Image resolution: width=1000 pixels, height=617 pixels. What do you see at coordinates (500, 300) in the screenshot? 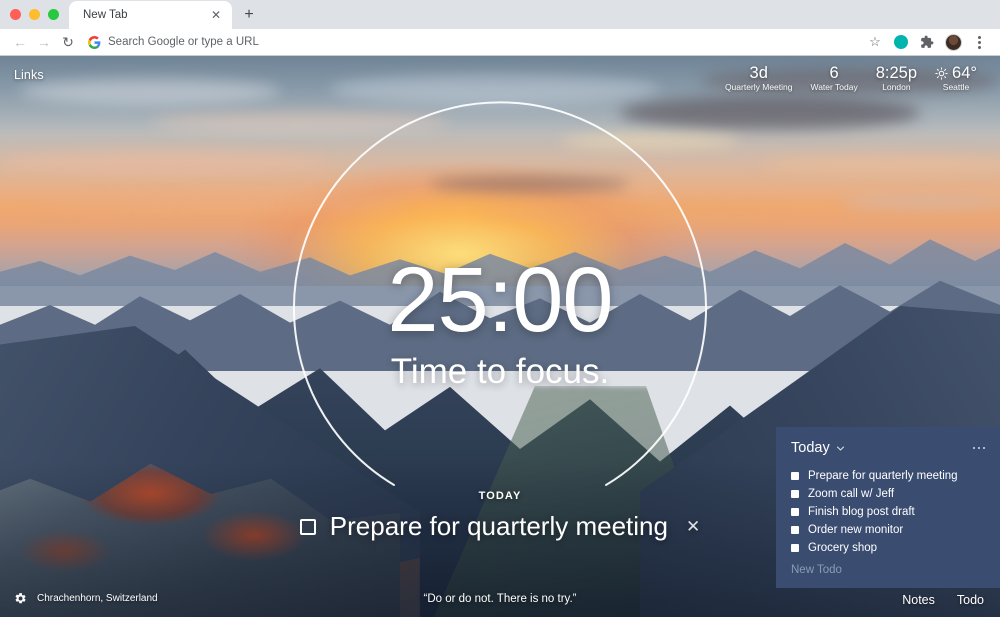
I see `timer-digits: 25:00` at bounding box center [500, 300].